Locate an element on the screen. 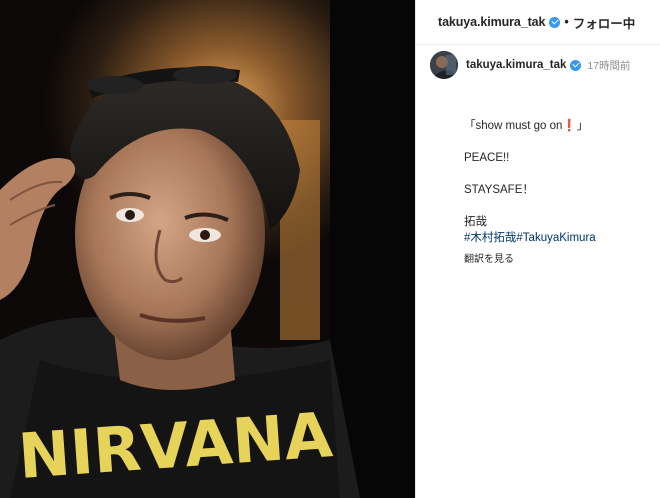  hashtag-list: #木村拓哉#TakuyaKimura is located at coordinates (559, 238).